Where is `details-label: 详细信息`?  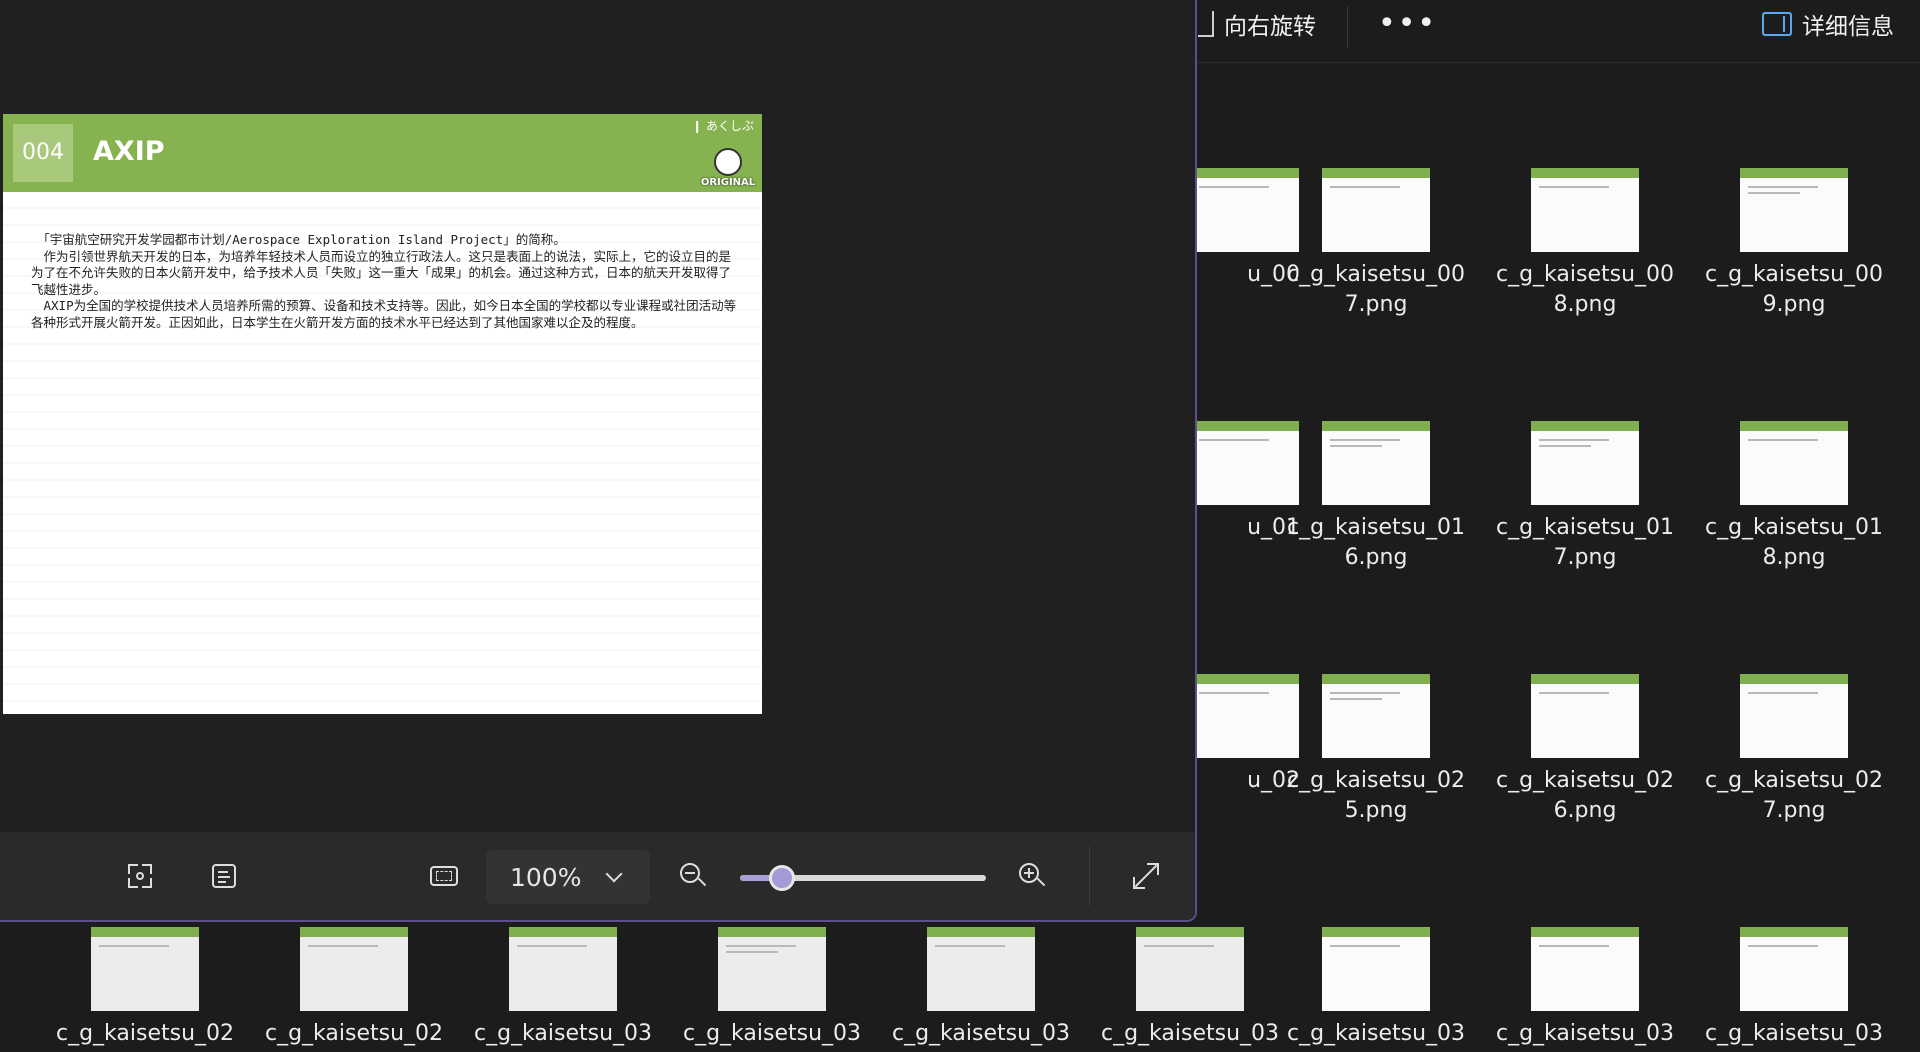
details-label: 详细信息 is located at coordinates (1848, 27).